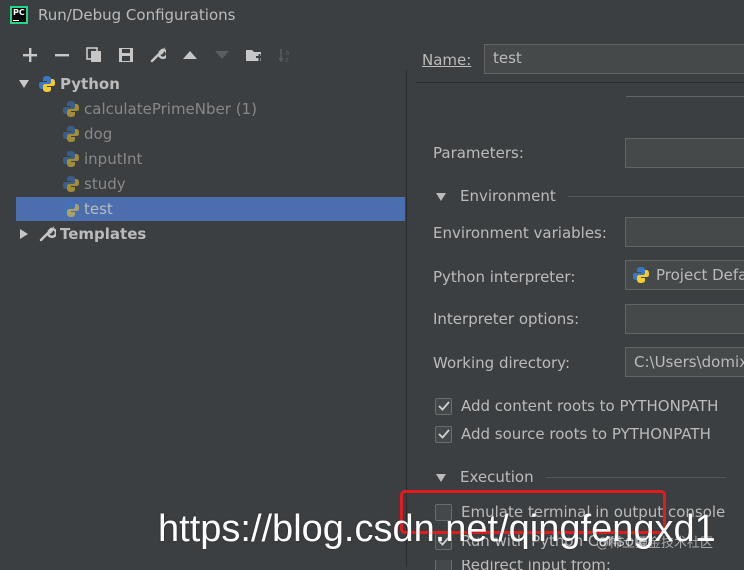 This screenshot has height=570, width=744. I want to click on tree-item-study: study, so click(210, 184).